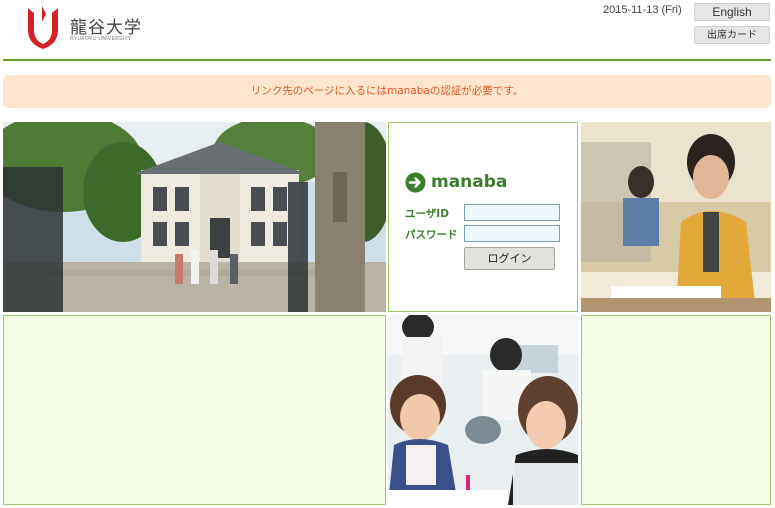 The width and height of the screenshot is (775, 508). What do you see at coordinates (512, 212) in the screenshot?
I see `user-id-input` at bounding box center [512, 212].